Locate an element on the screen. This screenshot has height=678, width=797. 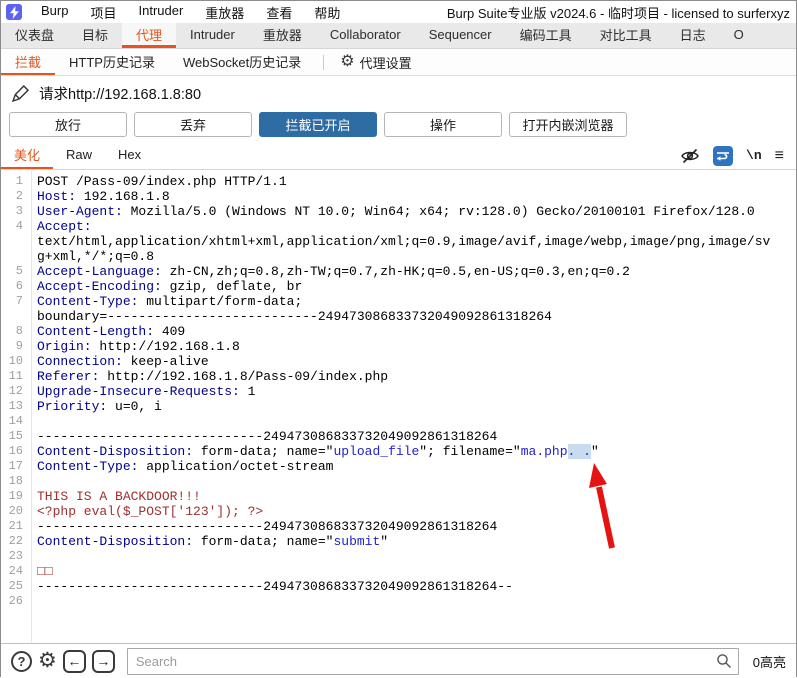
arrow-right-icon: → is located at coordinates (103, 661).